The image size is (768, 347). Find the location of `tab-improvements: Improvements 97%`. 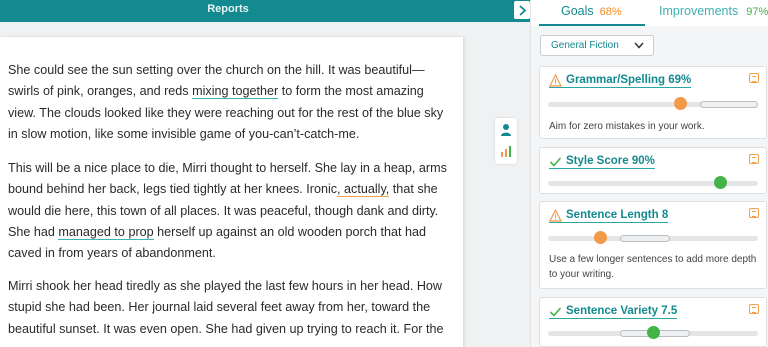

tab-improvements: Improvements 97% is located at coordinates (713, 11).